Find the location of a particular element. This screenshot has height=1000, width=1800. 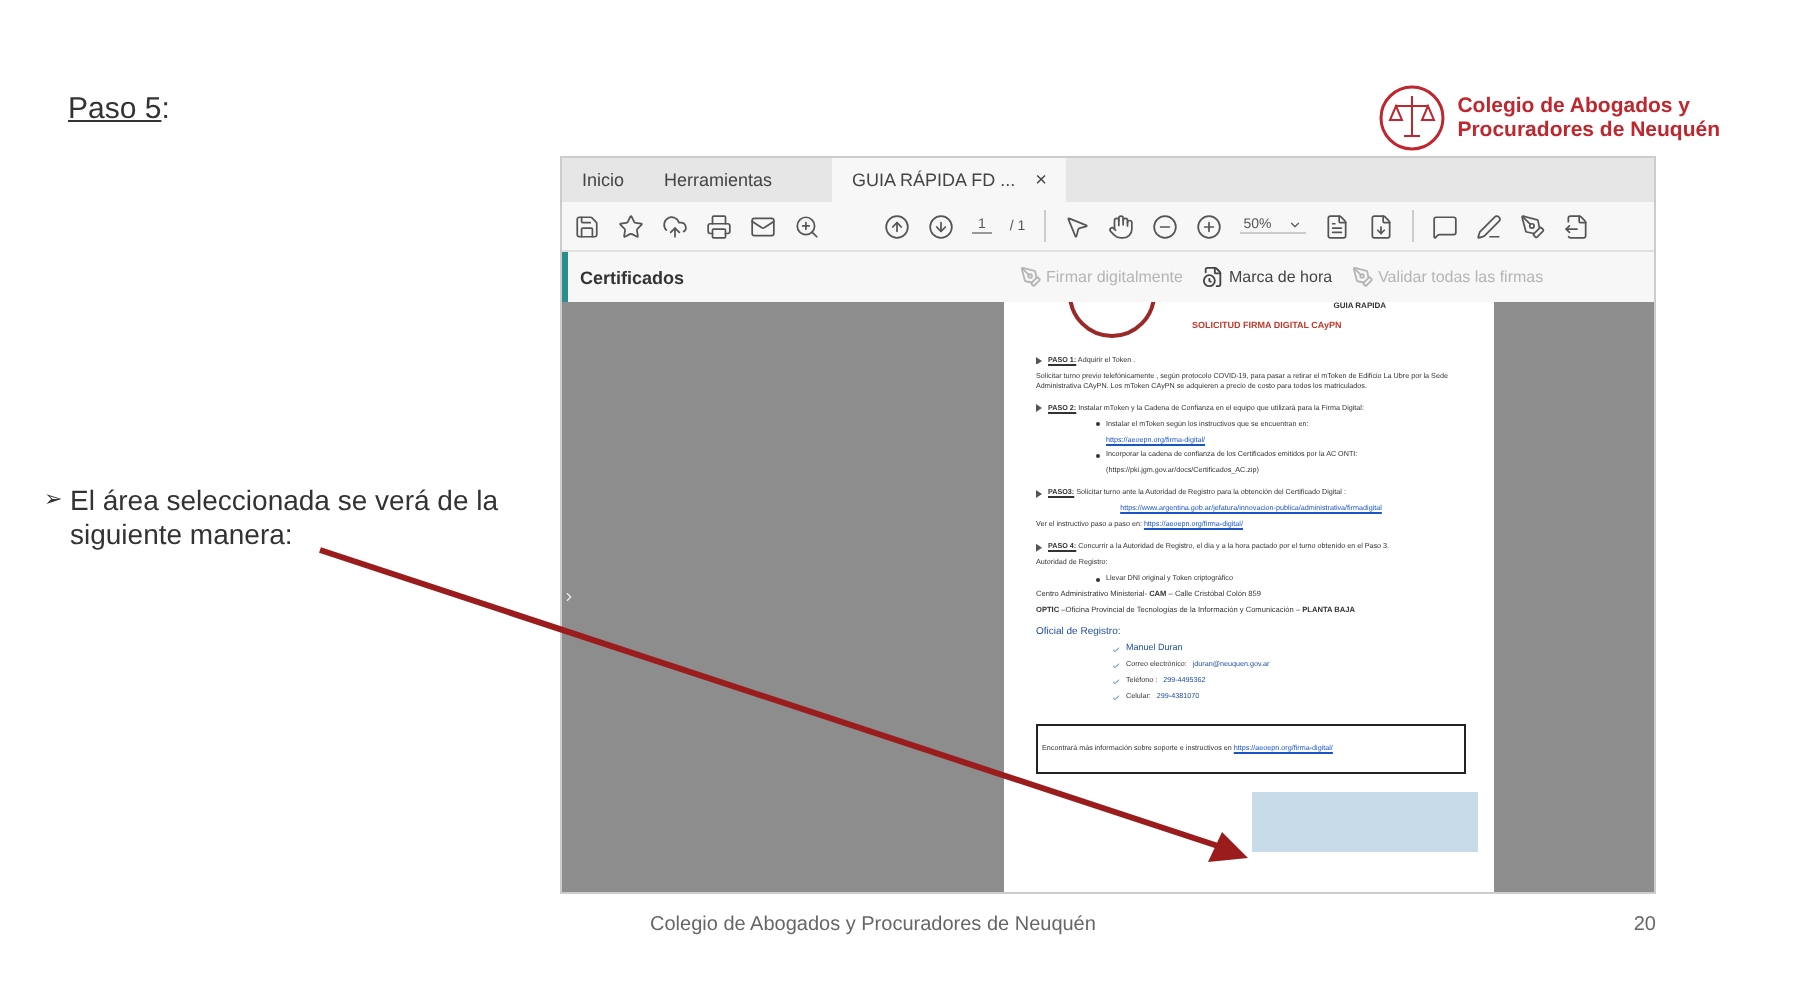

footer-text: Colegio de Abogados y Procuradores de Neuquén is located at coordinates (873, 927).